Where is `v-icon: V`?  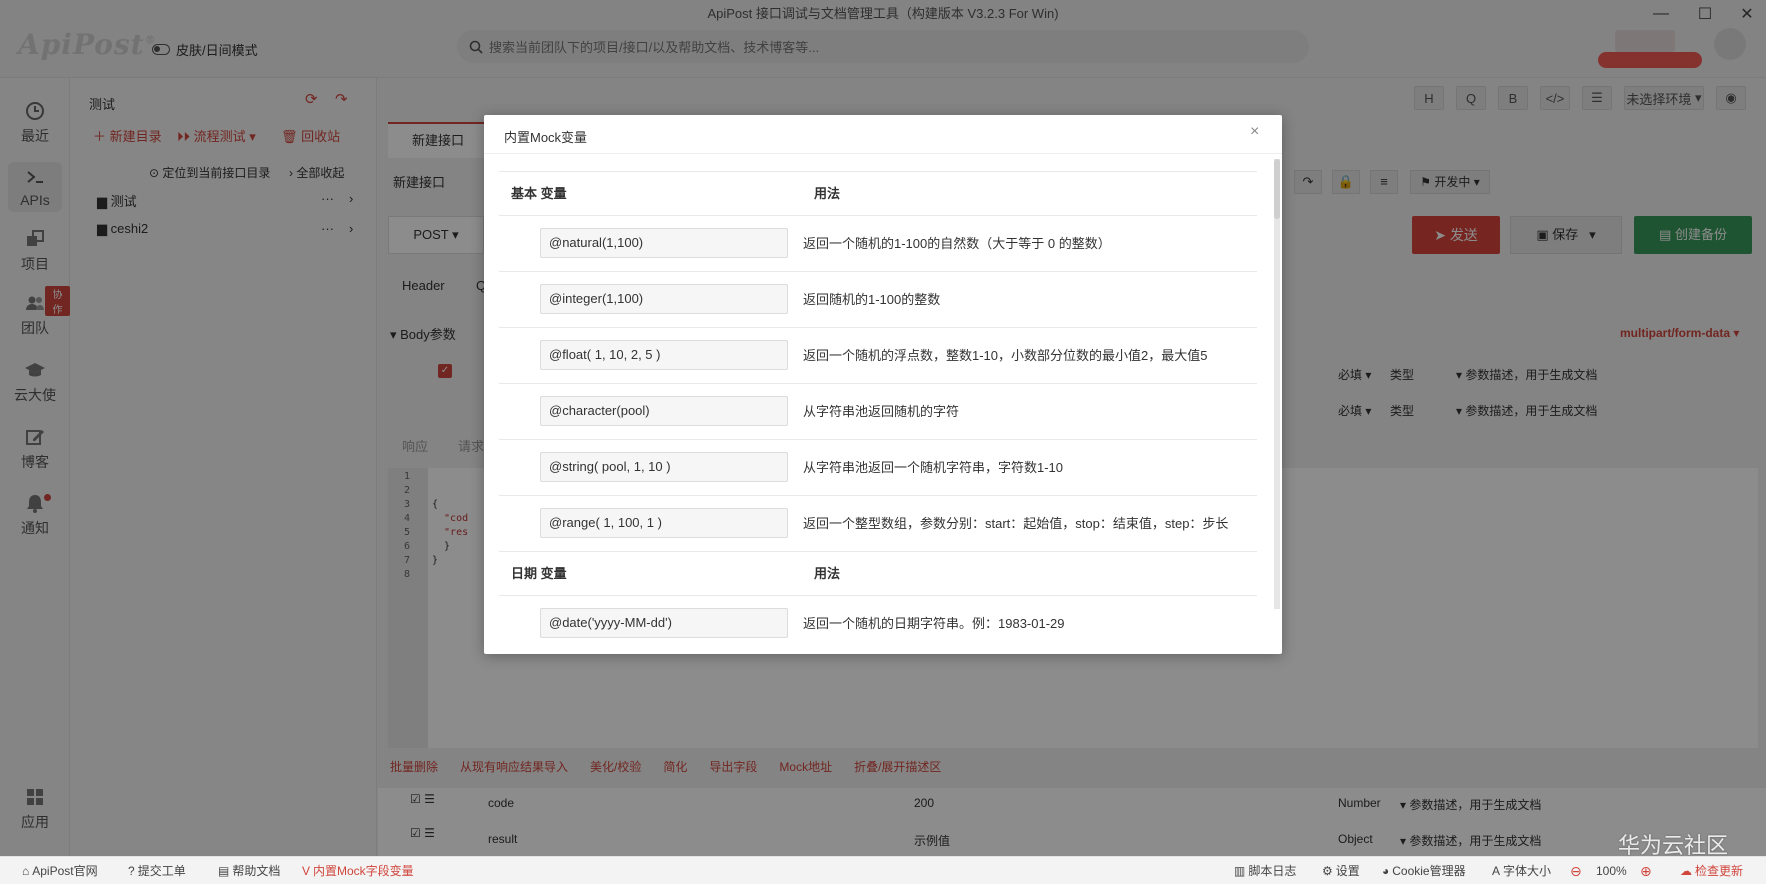 v-icon: V is located at coordinates (306, 871).